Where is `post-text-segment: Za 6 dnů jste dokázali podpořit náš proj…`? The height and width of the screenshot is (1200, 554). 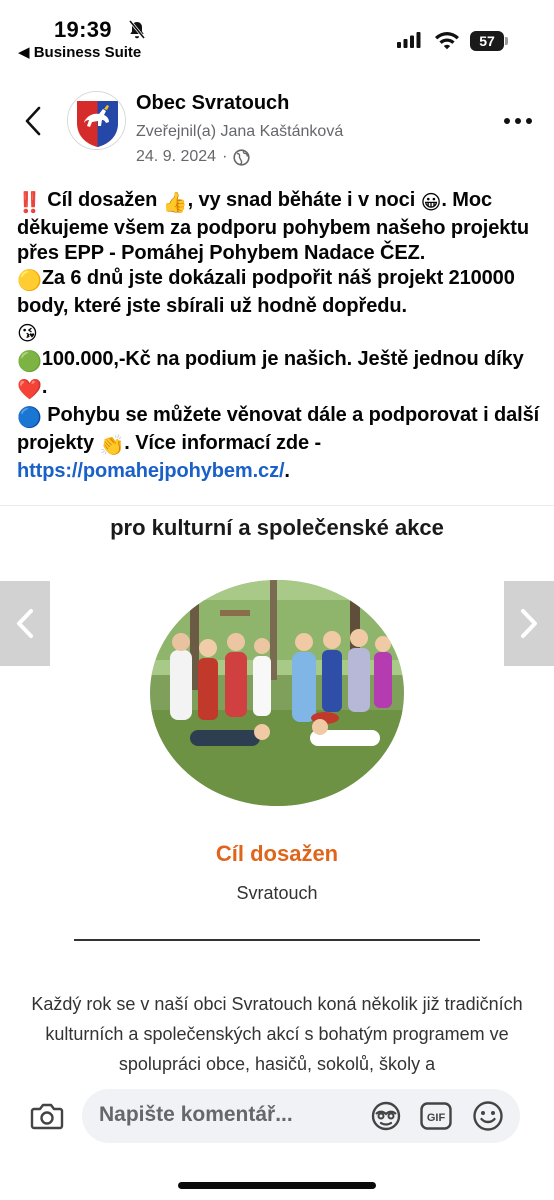
post-text-segment: Za 6 dnů jste dokázali podpořit náš proj… is located at coordinates (266, 292).